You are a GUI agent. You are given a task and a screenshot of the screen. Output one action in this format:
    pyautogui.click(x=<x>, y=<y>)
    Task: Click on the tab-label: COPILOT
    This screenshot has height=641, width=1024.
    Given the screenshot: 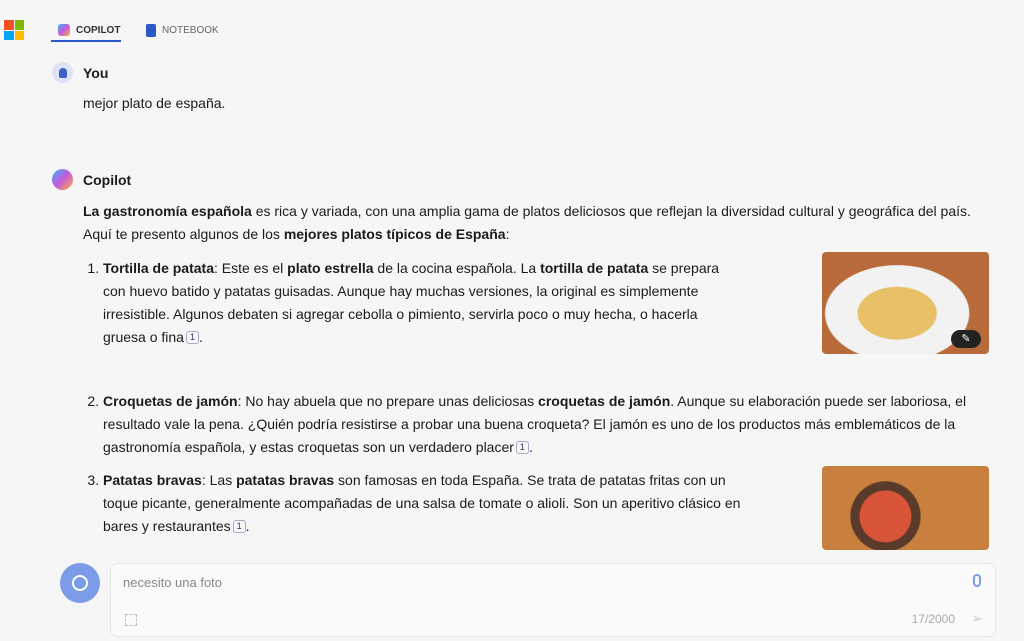 What is the action you would take?
    pyautogui.click(x=98, y=30)
    